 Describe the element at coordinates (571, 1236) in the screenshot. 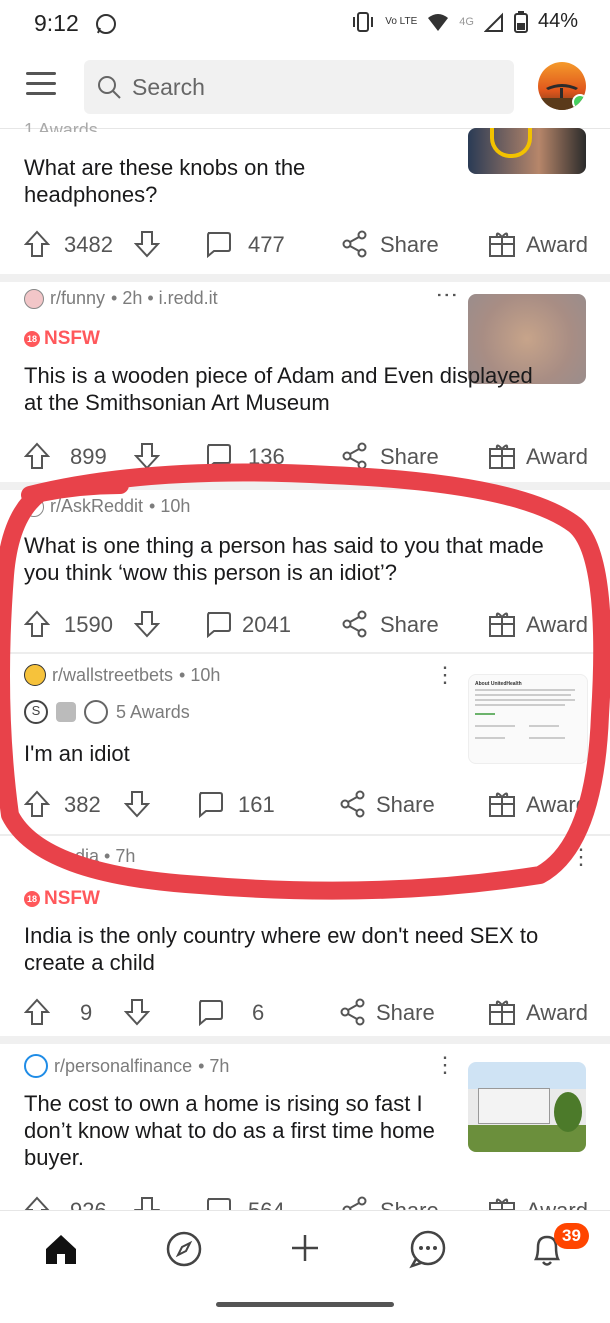

I see `notifications-badge: 39` at that location.